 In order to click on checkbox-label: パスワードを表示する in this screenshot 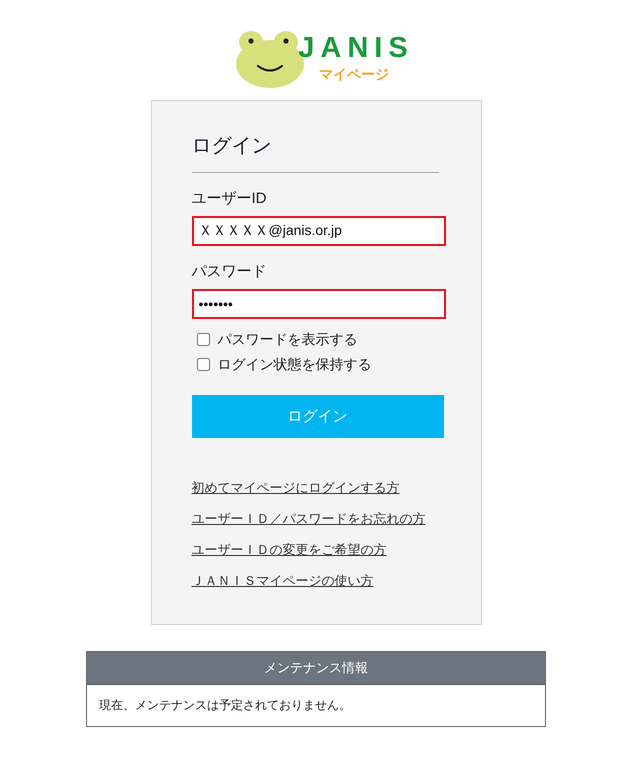, I will do `click(288, 339)`.